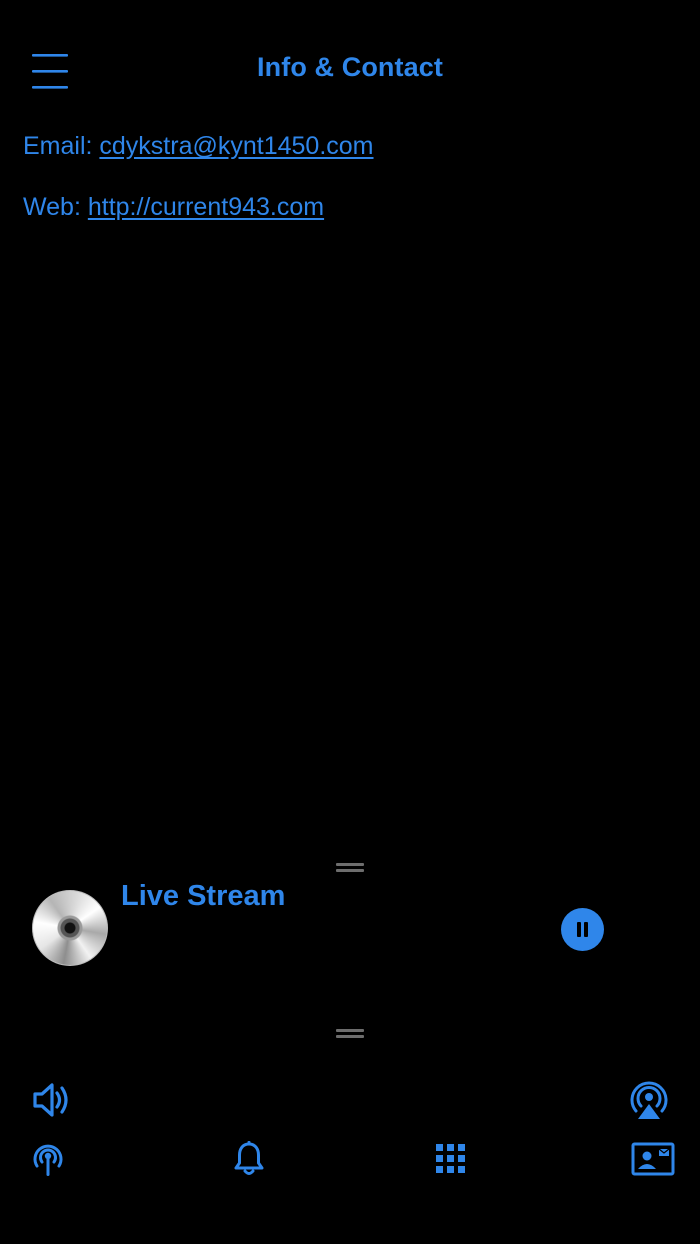  I want to click on speaker-volume-icon, so click(50, 1100).